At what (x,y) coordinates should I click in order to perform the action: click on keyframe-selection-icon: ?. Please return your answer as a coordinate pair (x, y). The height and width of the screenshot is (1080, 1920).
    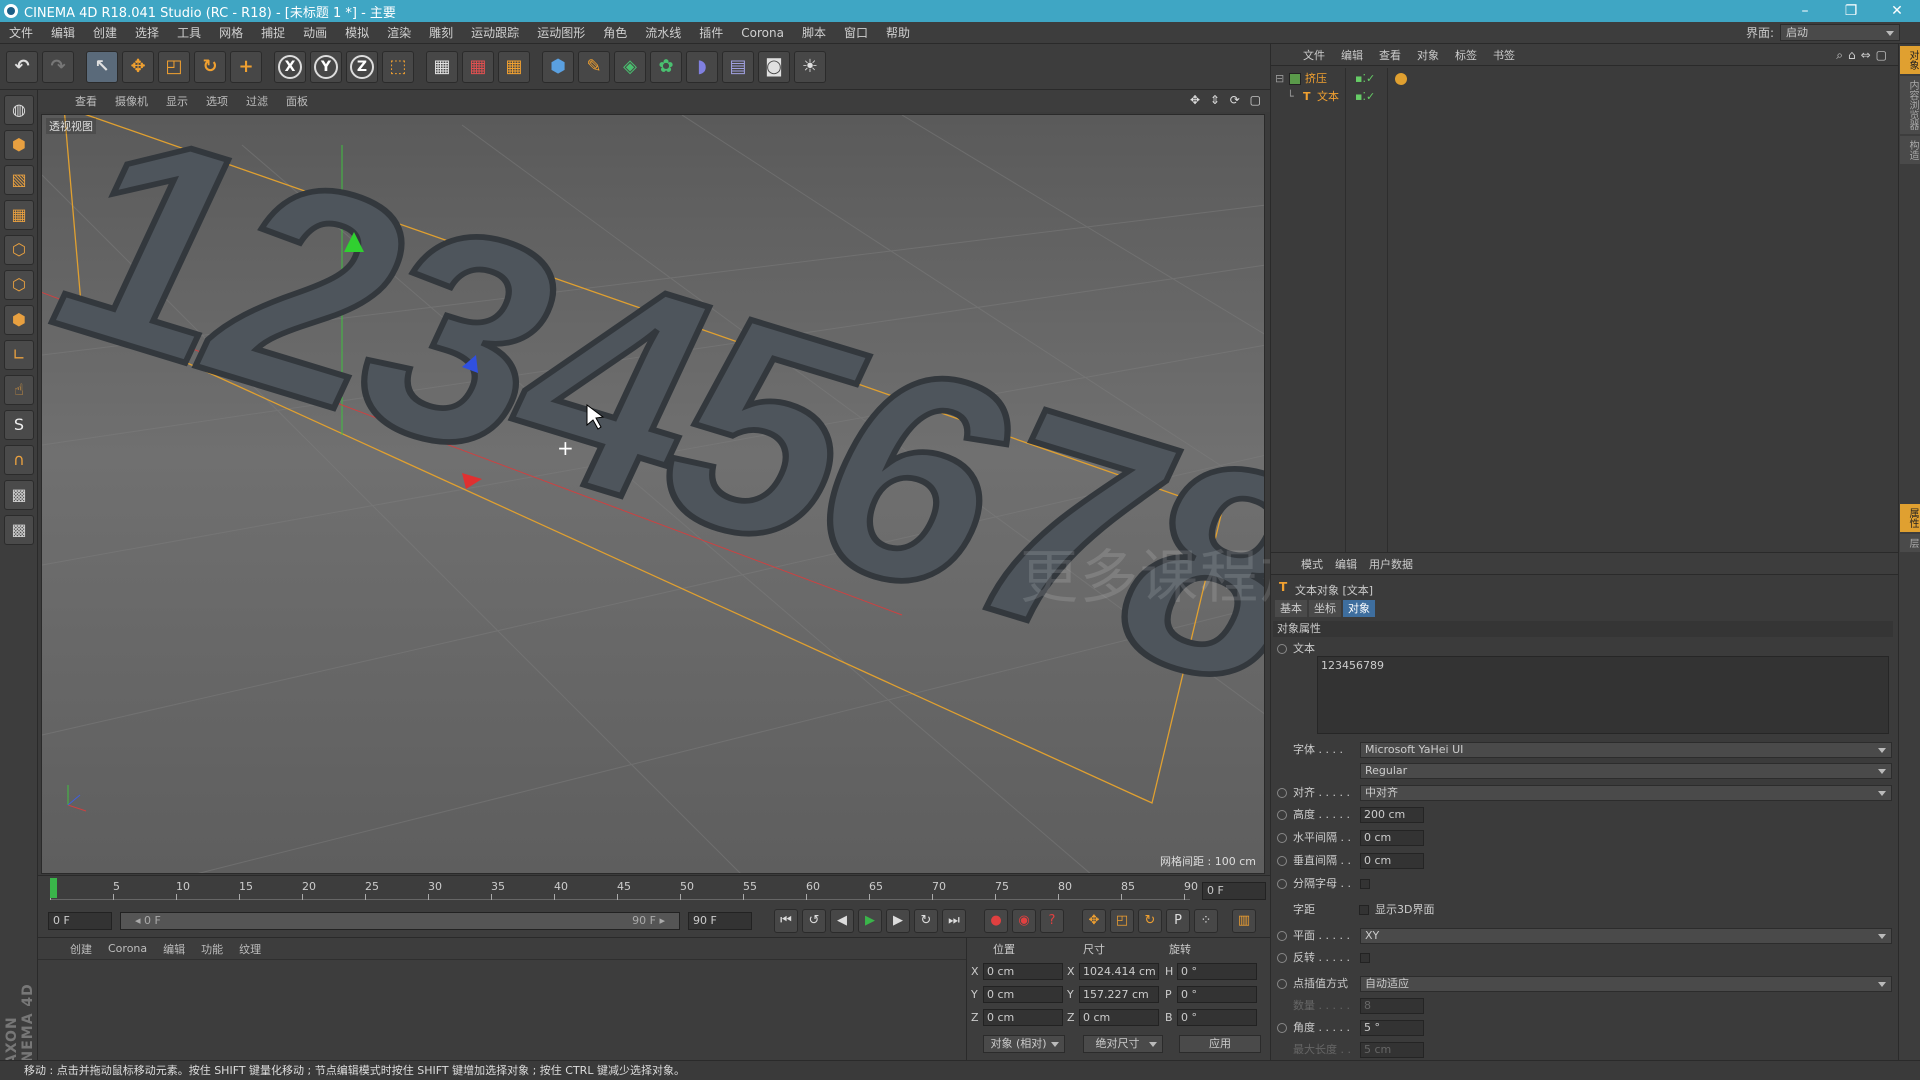
    Looking at the image, I should click on (1052, 921).